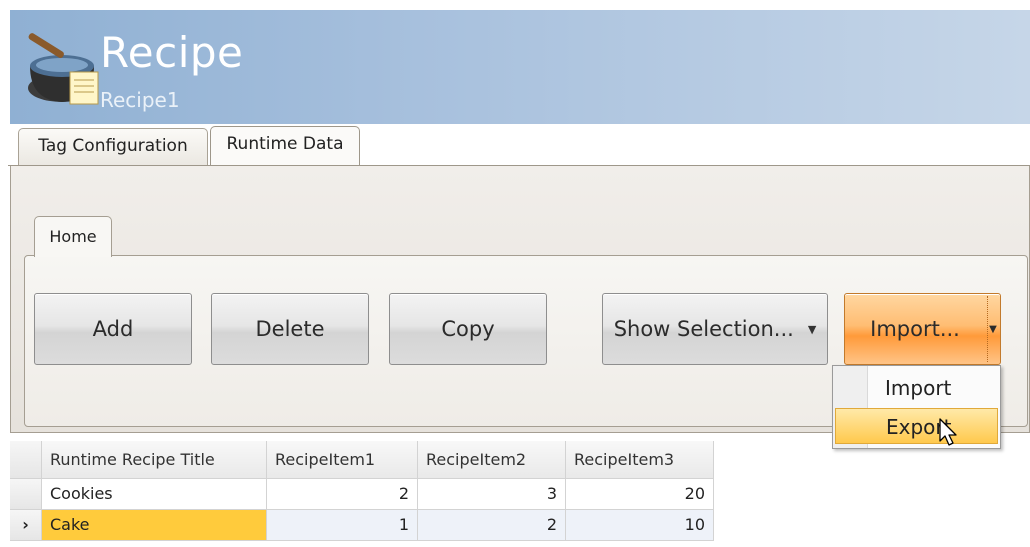  I want to click on menu-item-import: Import, so click(916, 388).